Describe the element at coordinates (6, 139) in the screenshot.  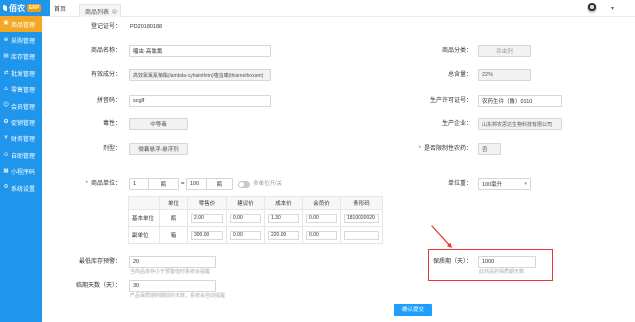
I see `yen-icon` at that location.